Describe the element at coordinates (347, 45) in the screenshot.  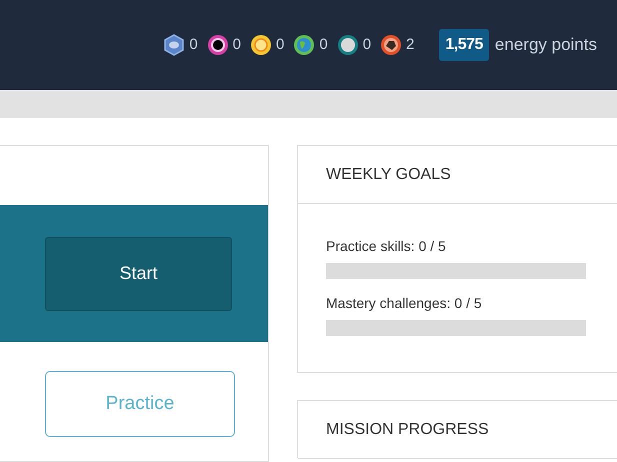
I see `moon-badge-icon` at that location.